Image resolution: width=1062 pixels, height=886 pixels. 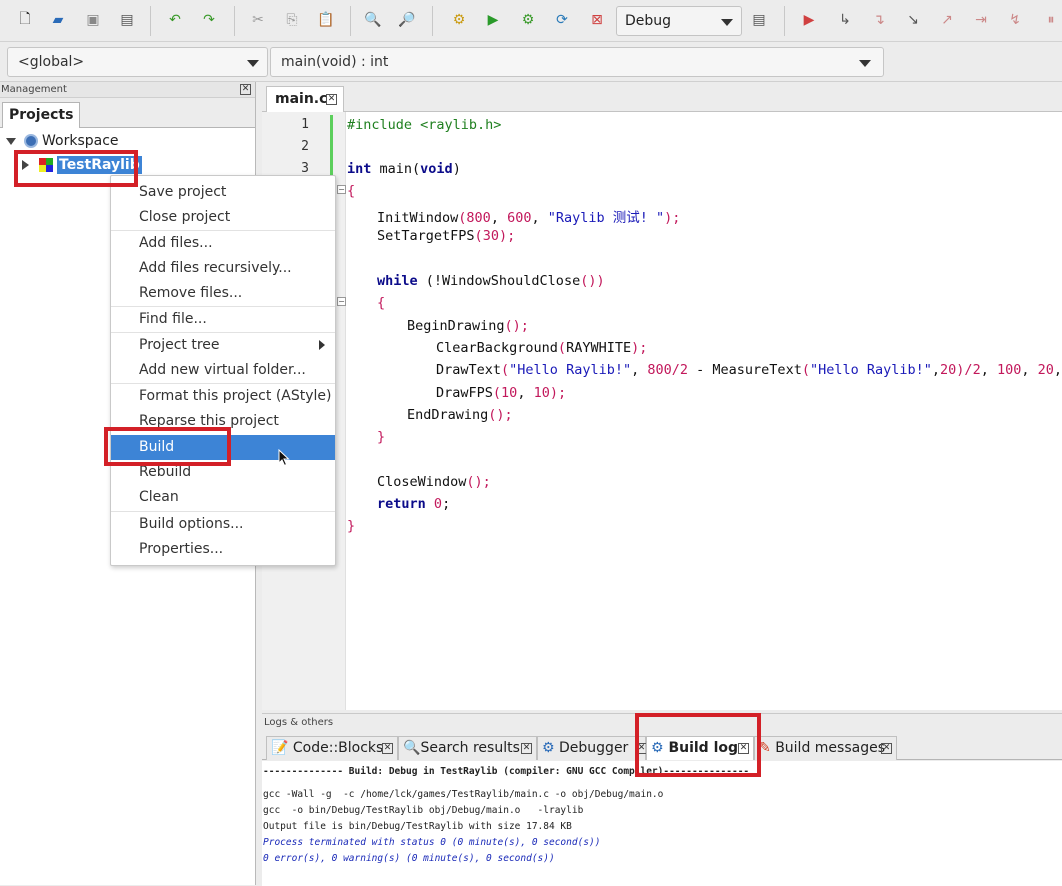 What do you see at coordinates (404, 169) in the screenshot?
I see `code-line: int main(void)` at bounding box center [404, 169].